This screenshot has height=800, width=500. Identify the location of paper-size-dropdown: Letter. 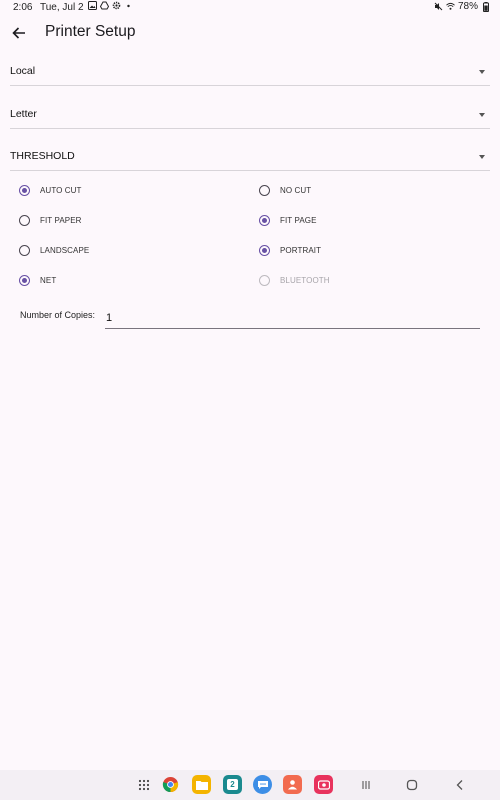
(250, 115).